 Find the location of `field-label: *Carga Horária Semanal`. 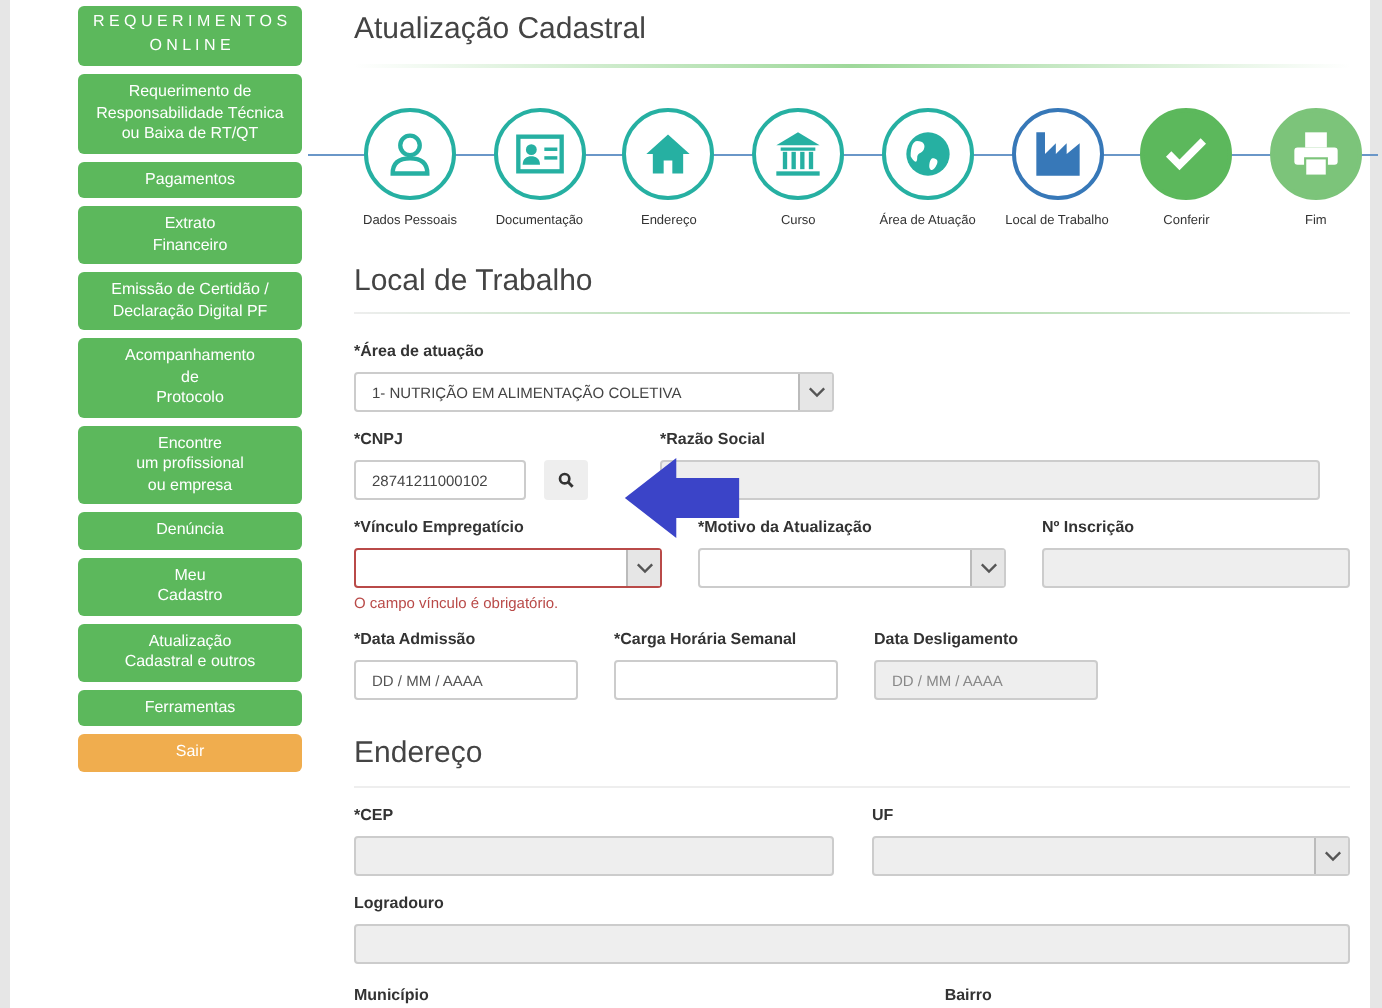

field-label: *Carga Horária Semanal is located at coordinates (706, 640).